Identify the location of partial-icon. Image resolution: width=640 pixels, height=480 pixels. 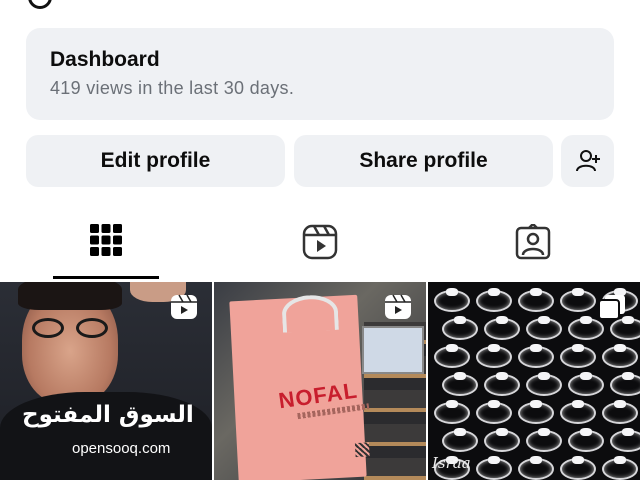
(40, 4).